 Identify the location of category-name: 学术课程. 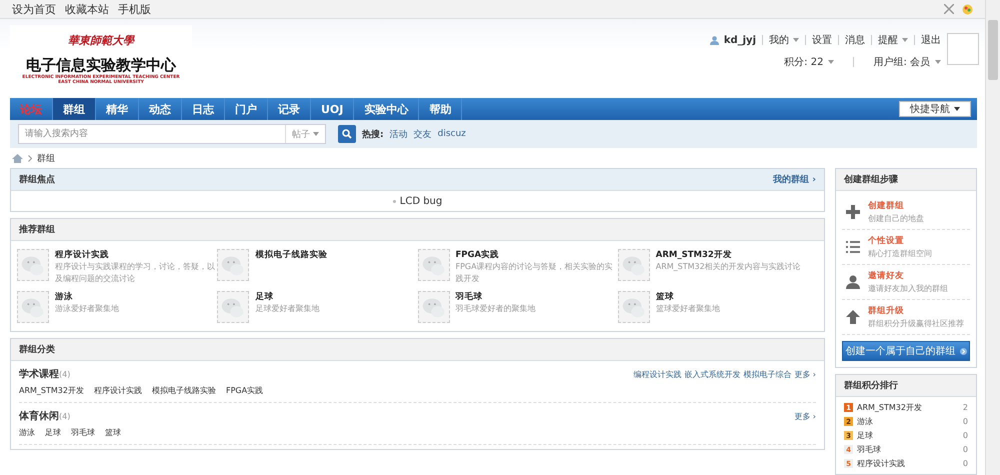
(39, 374).